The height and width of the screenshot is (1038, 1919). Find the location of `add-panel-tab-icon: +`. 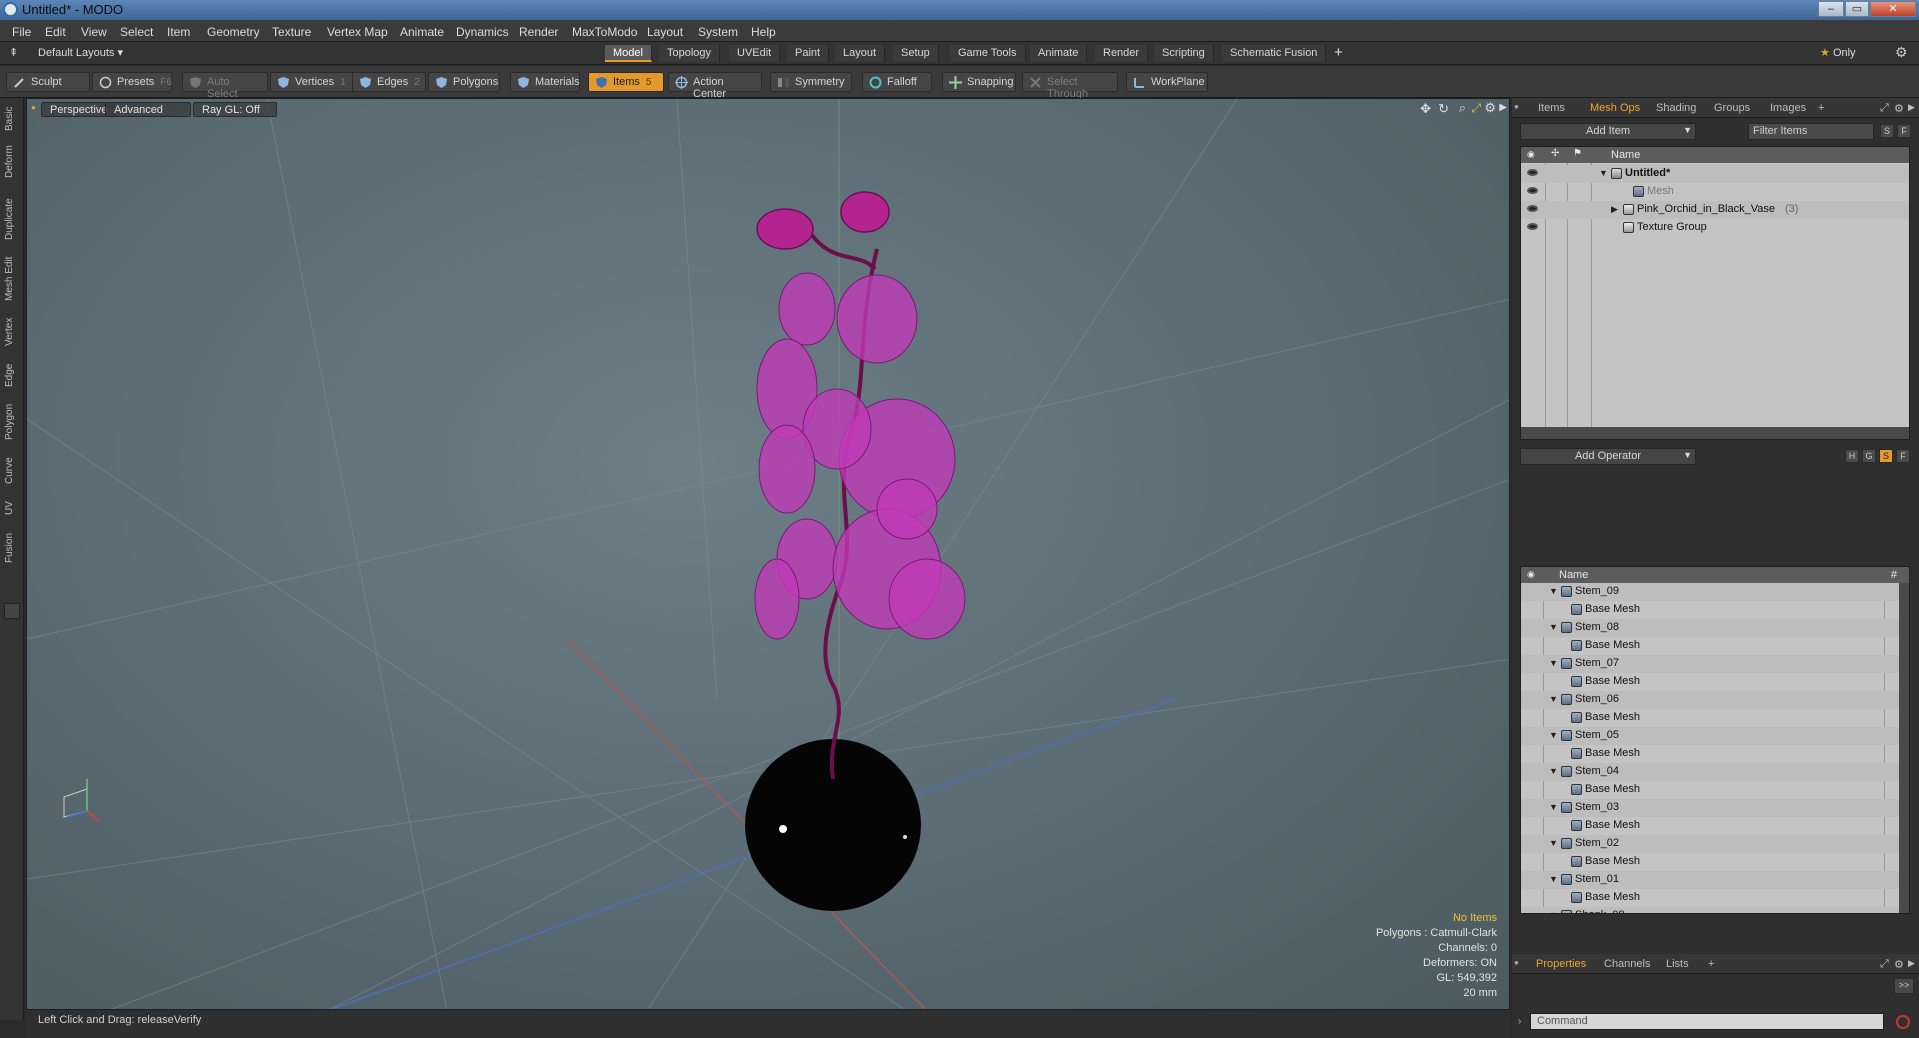

add-panel-tab-icon: + is located at coordinates (1821, 108).